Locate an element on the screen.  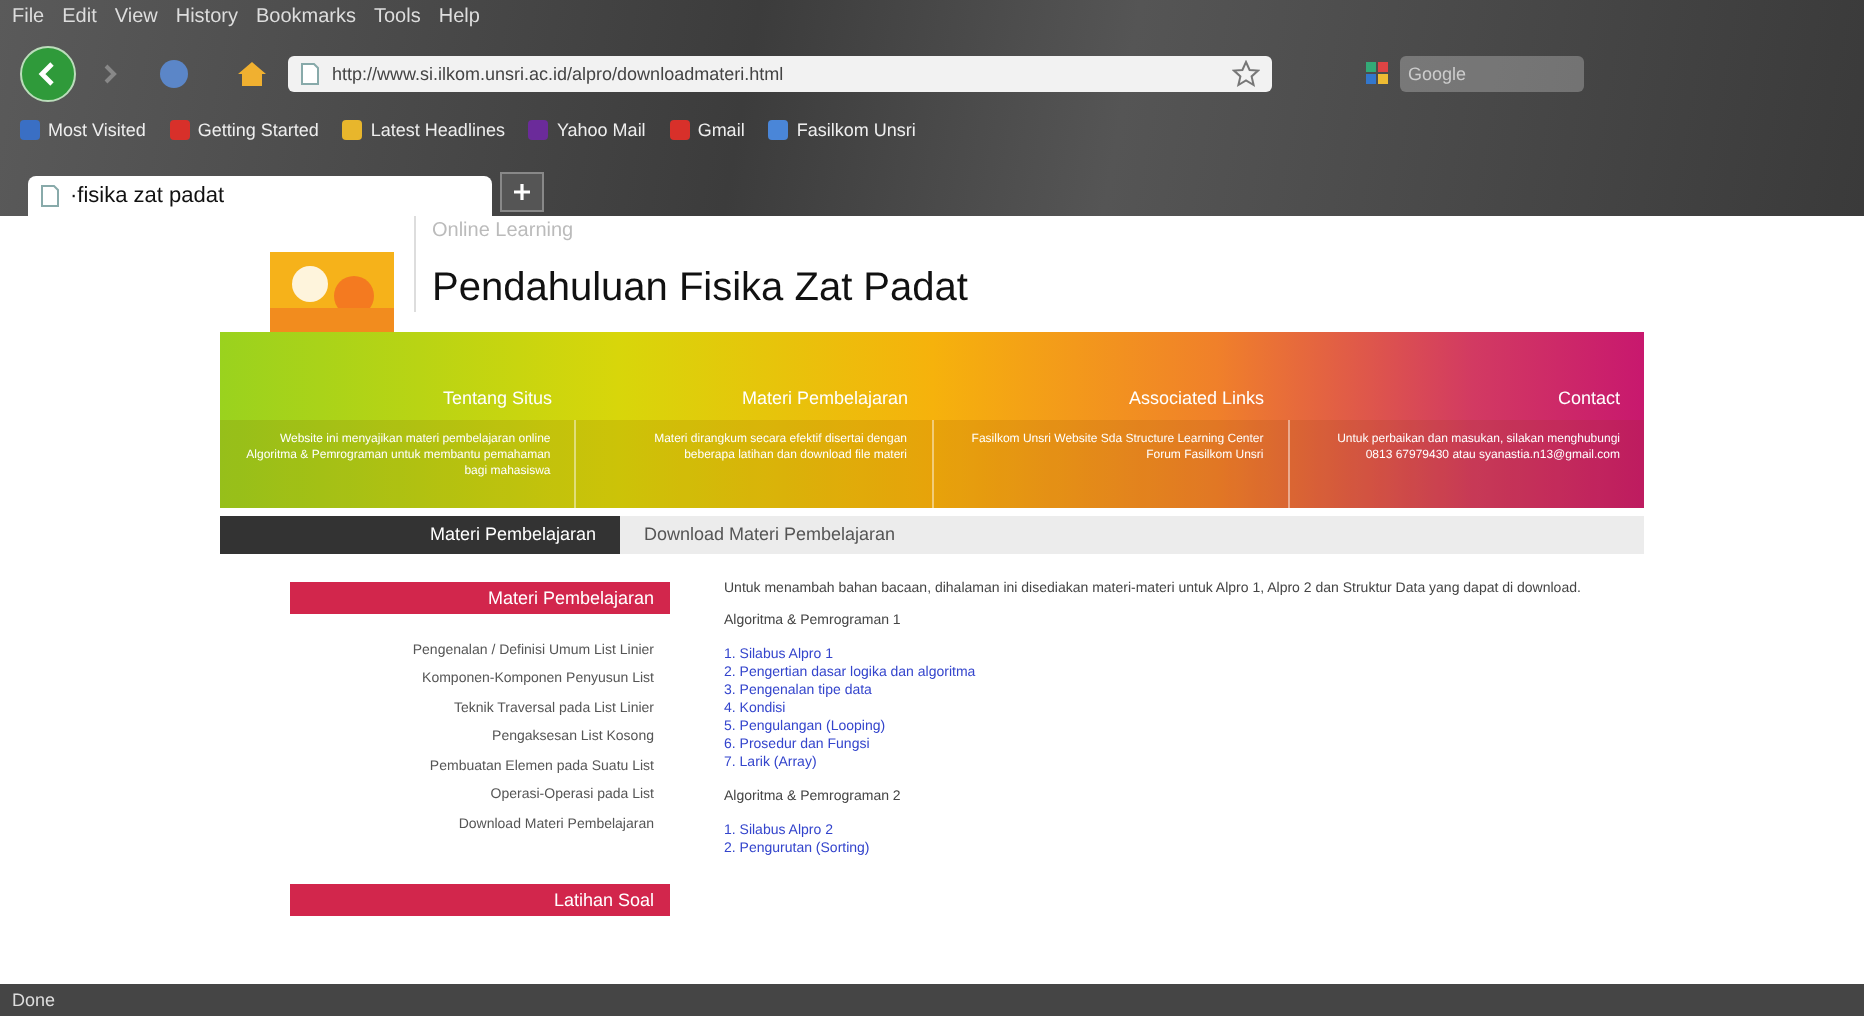
browser-tab: ·fisika zat padat is located at coordinates (260, 196).